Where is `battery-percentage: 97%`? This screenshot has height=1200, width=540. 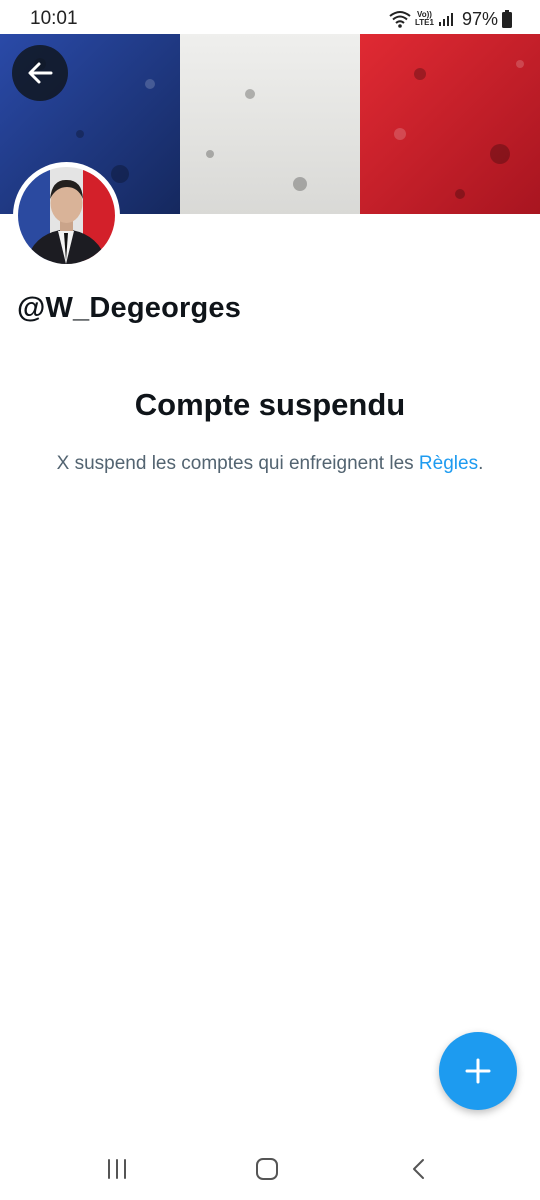 battery-percentage: 97% is located at coordinates (479, 18).